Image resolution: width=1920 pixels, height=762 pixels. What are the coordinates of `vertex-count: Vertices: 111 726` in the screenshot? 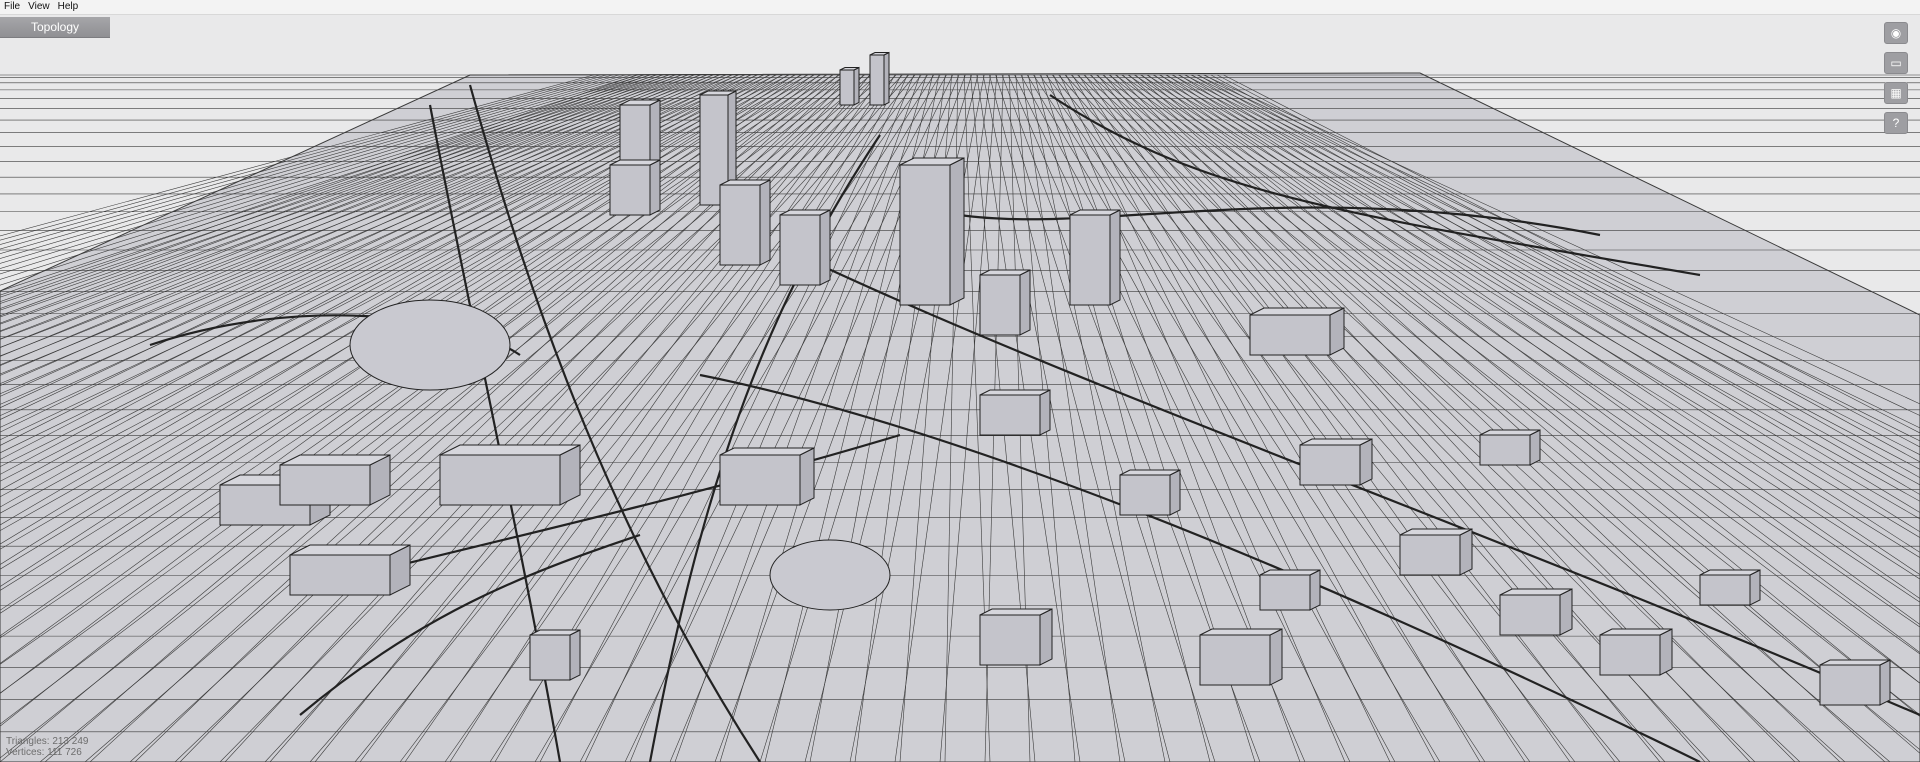 It's located at (44, 752).